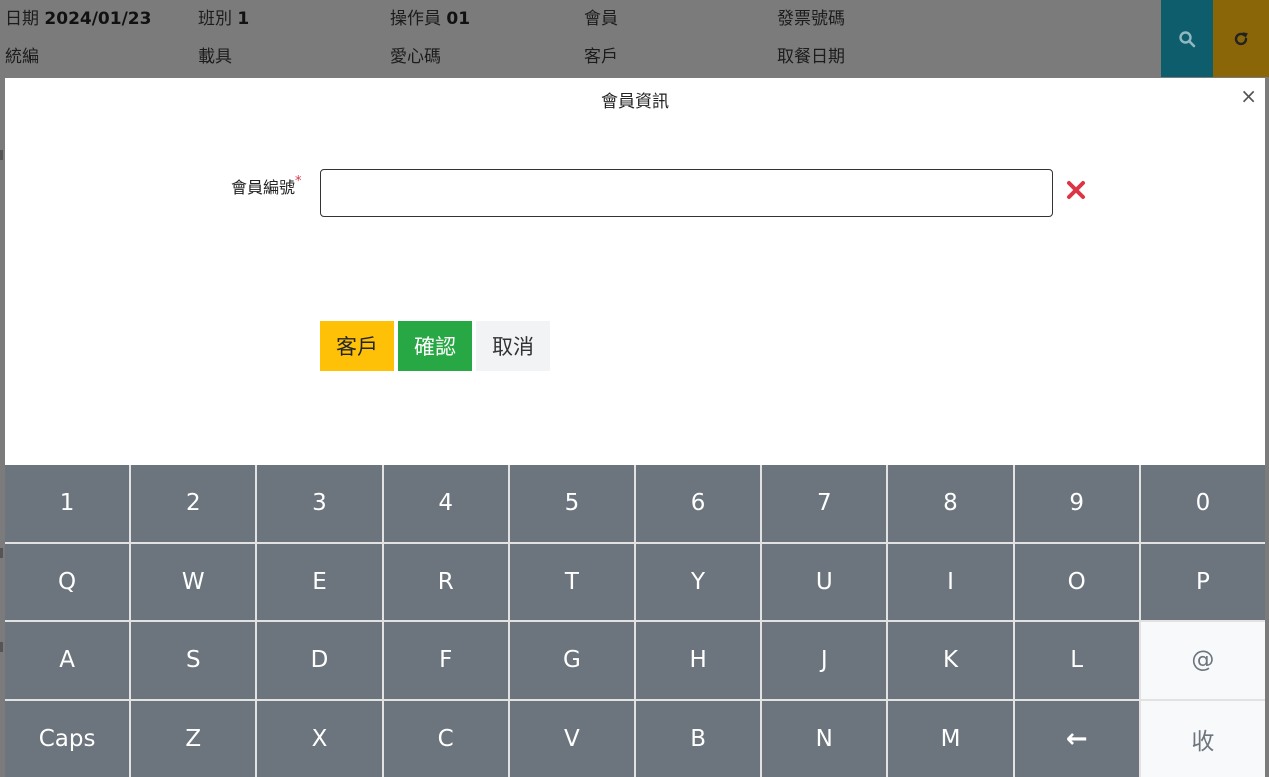 The height and width of the screenshot is (777, 1269). I want to click on key-8: 8, so click(950, 503).